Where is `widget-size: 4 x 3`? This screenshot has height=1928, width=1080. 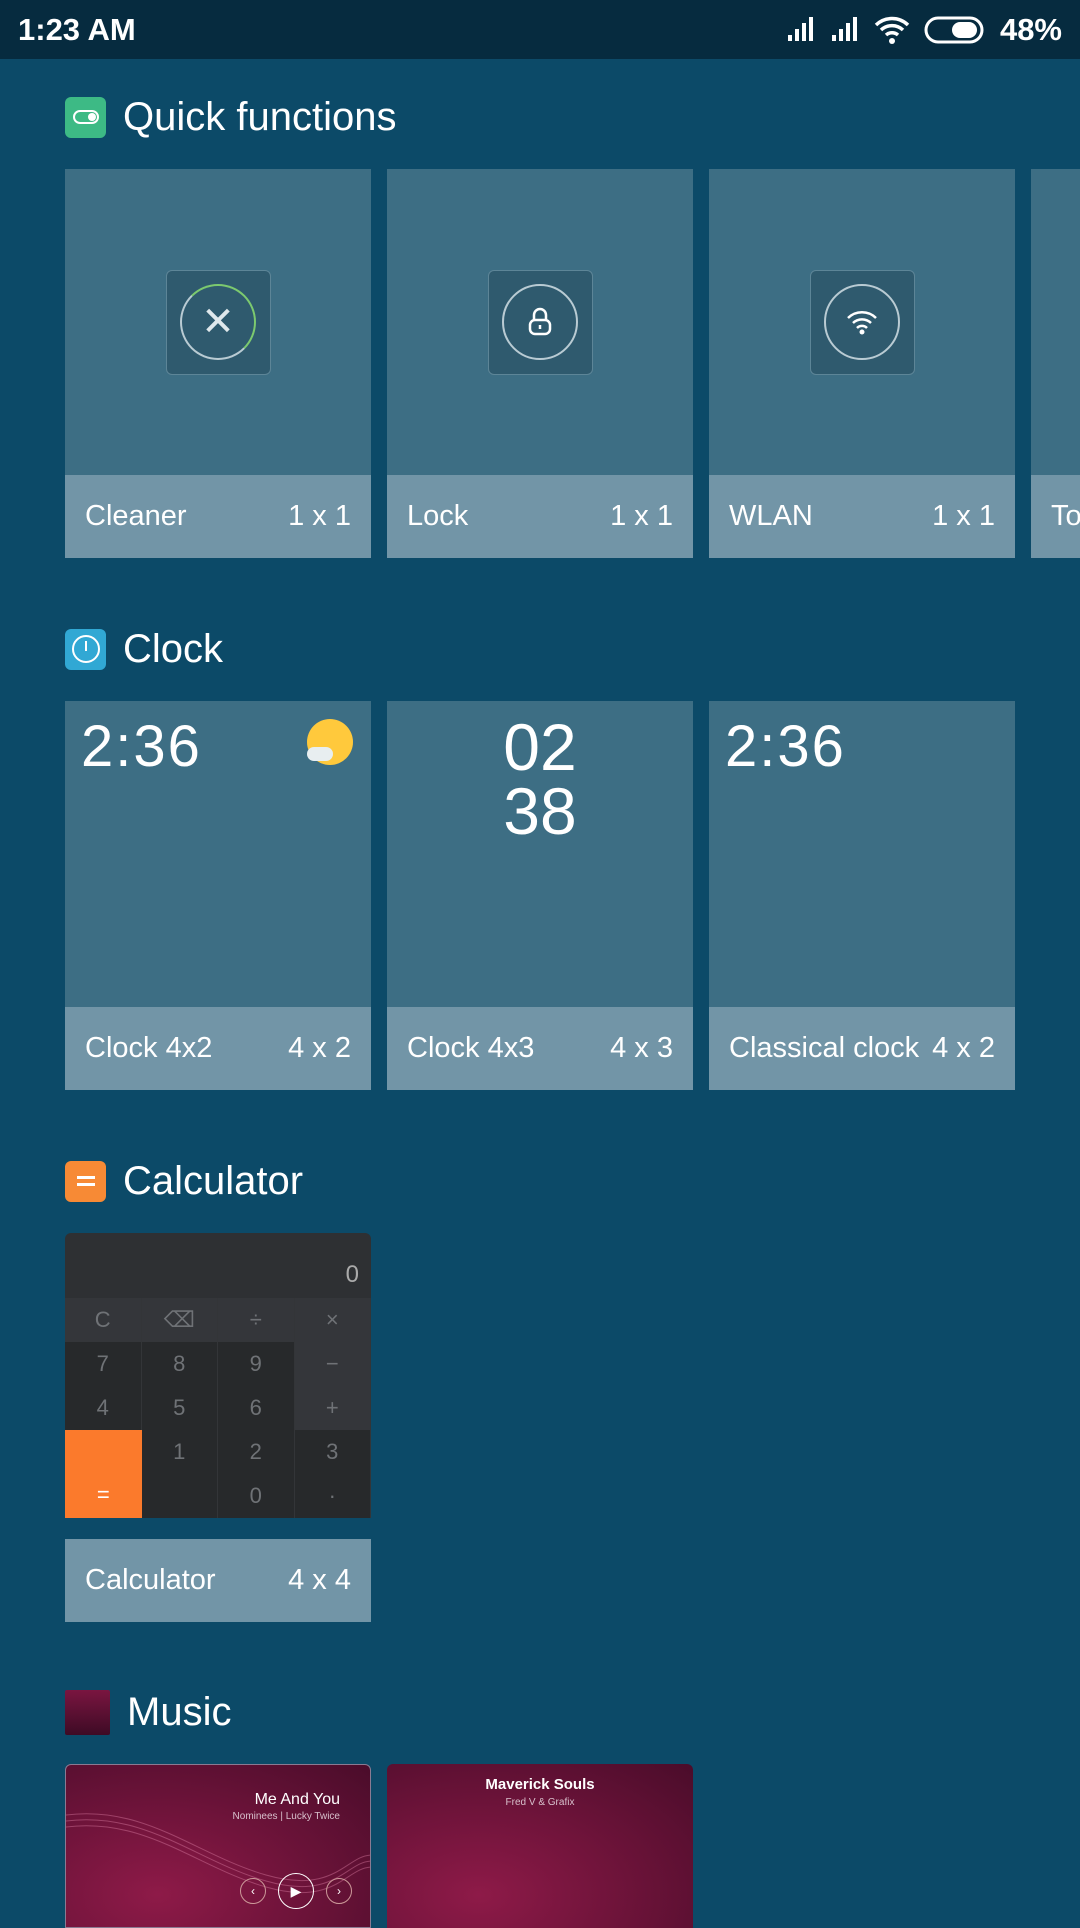
widget-size: 4 x 3 is located at coordinates (641, 1048).